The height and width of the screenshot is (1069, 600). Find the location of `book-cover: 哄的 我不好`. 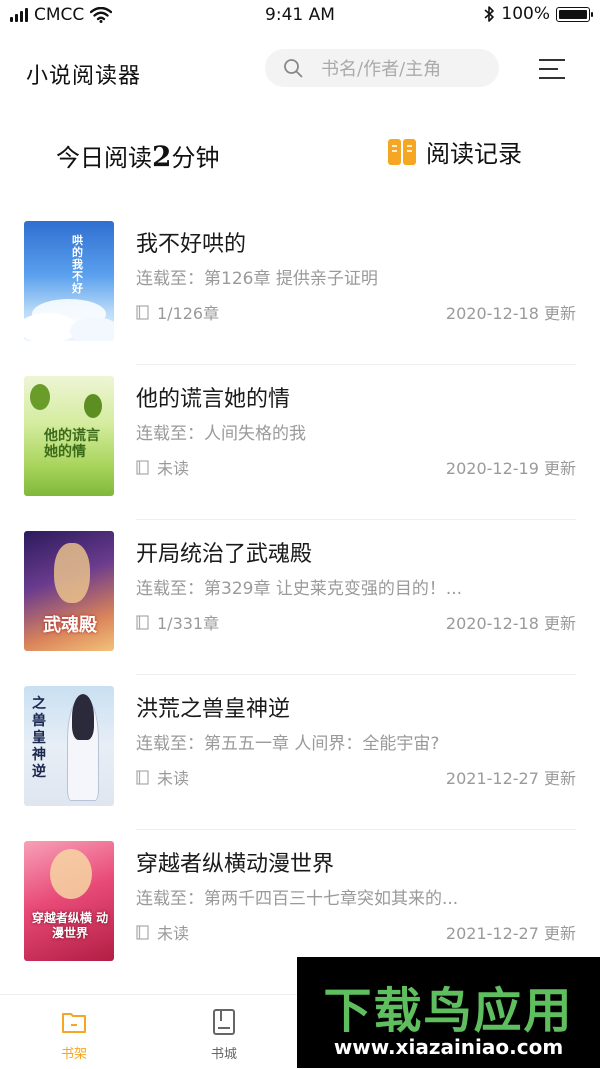

book-cover: 哄的 我不好 is located at coordinates (69, 281).